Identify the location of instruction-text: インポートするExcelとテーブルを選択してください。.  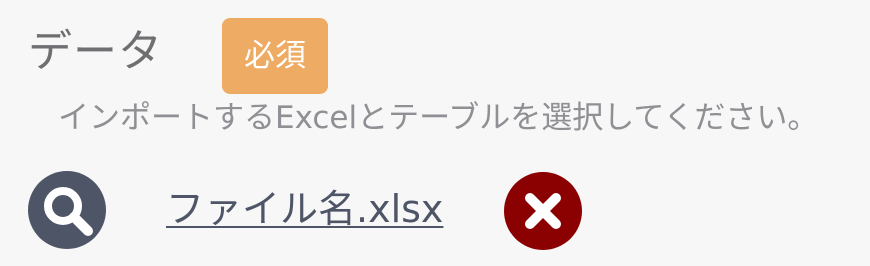
(438, 118).